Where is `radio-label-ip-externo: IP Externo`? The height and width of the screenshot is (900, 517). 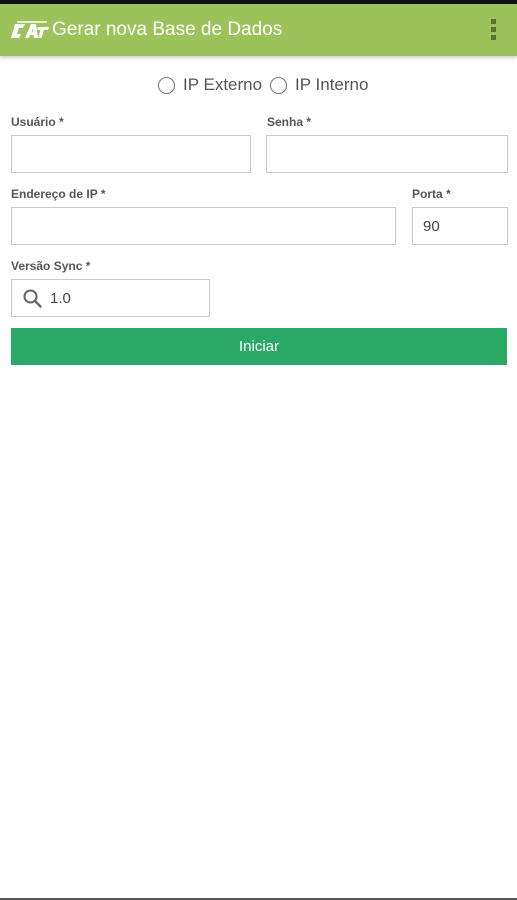
radio-label-ip-externo: IP Externo is located at coordinates (223, 84).